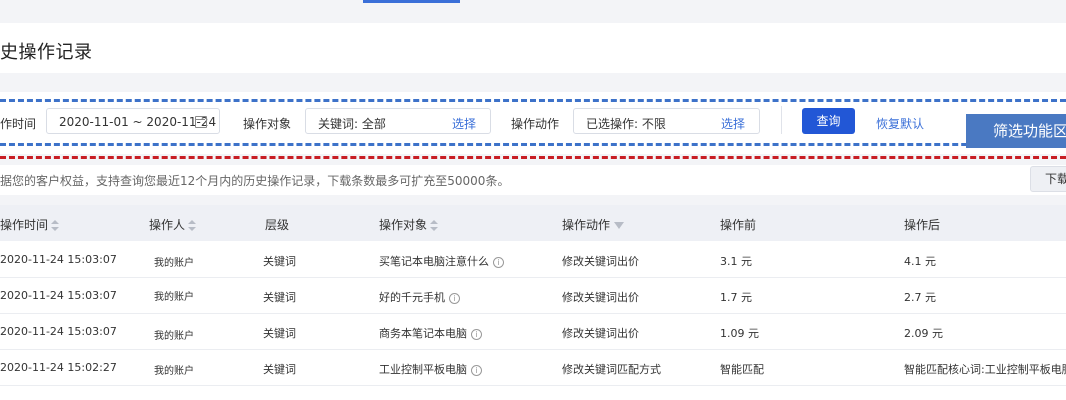 This screenshot has height=400, width=1066. I want to click on action-filter-value: 已选操作: 不限, so click(626, 124).